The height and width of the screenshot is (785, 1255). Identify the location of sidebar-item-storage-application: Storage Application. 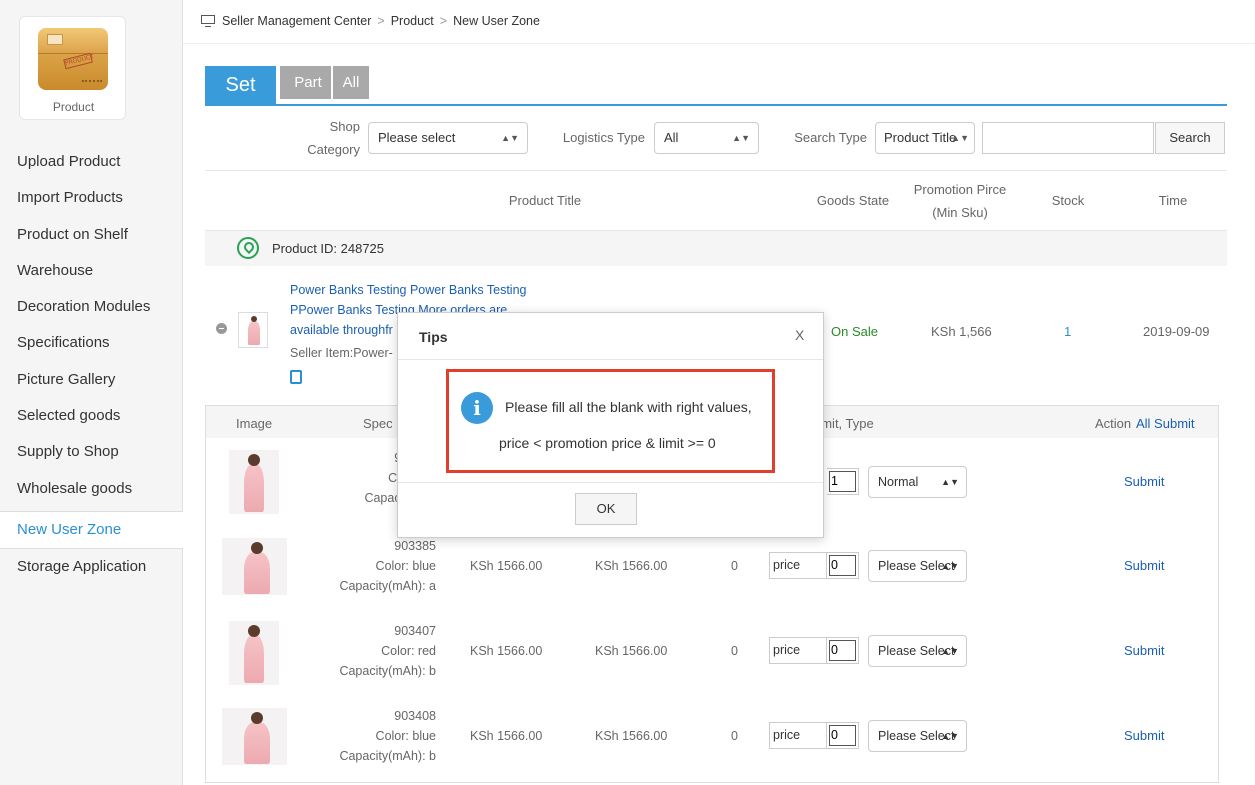
(91, 567).